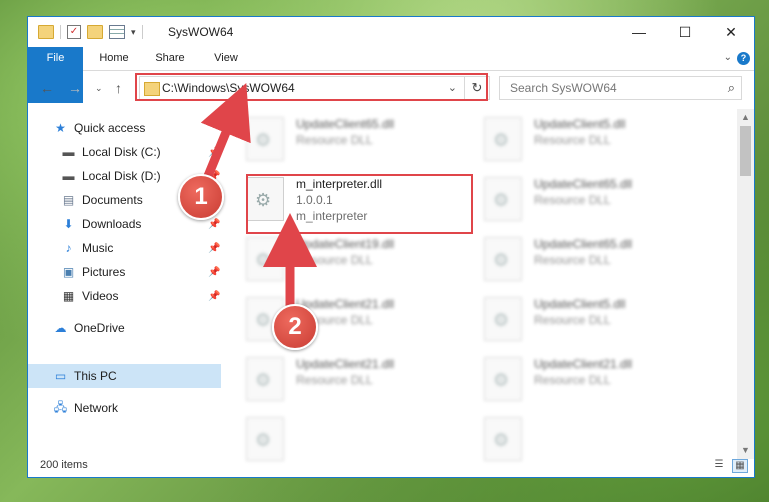 The width and height of the screenshot is (769, 502). I want to click on tab-view: View, so click(226, 58).